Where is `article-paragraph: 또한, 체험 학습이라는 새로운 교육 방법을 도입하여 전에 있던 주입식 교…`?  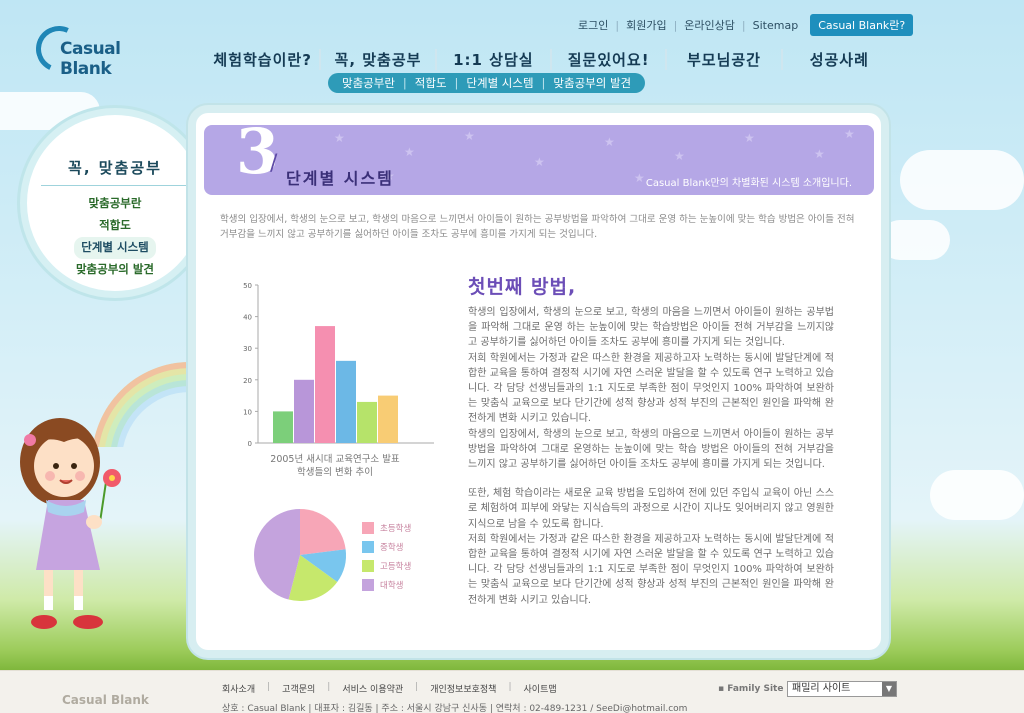
article-paragraph: 또한, 체험 학습이라는 새로운 교육 방법을 도입하여 전에 있던 주입식 교… is located at coordinates (651, 509).